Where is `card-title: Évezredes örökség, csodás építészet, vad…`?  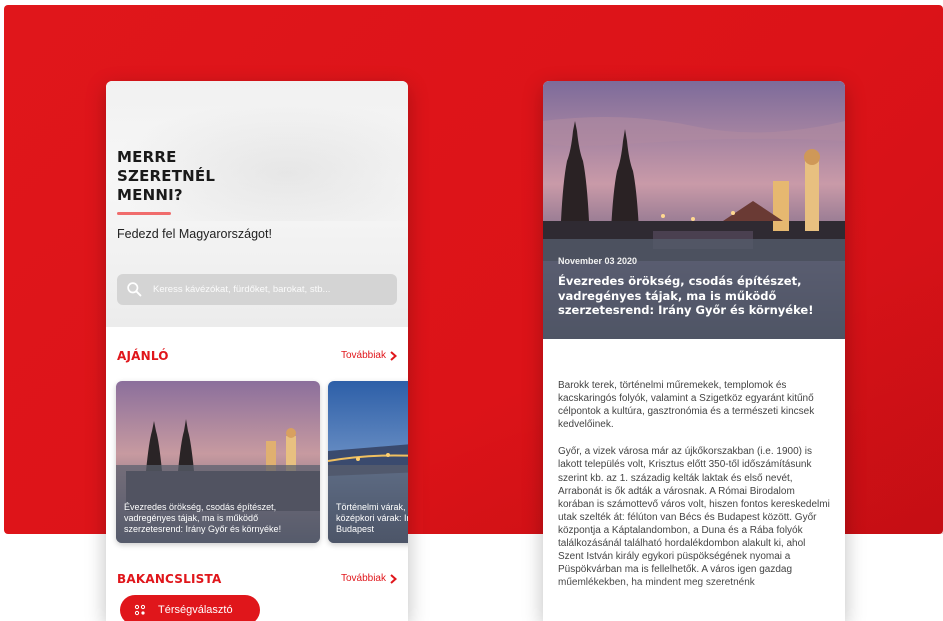 card-title: Évezredes örökség, csodás építészet, vad… is located at coordinates (203, 518).